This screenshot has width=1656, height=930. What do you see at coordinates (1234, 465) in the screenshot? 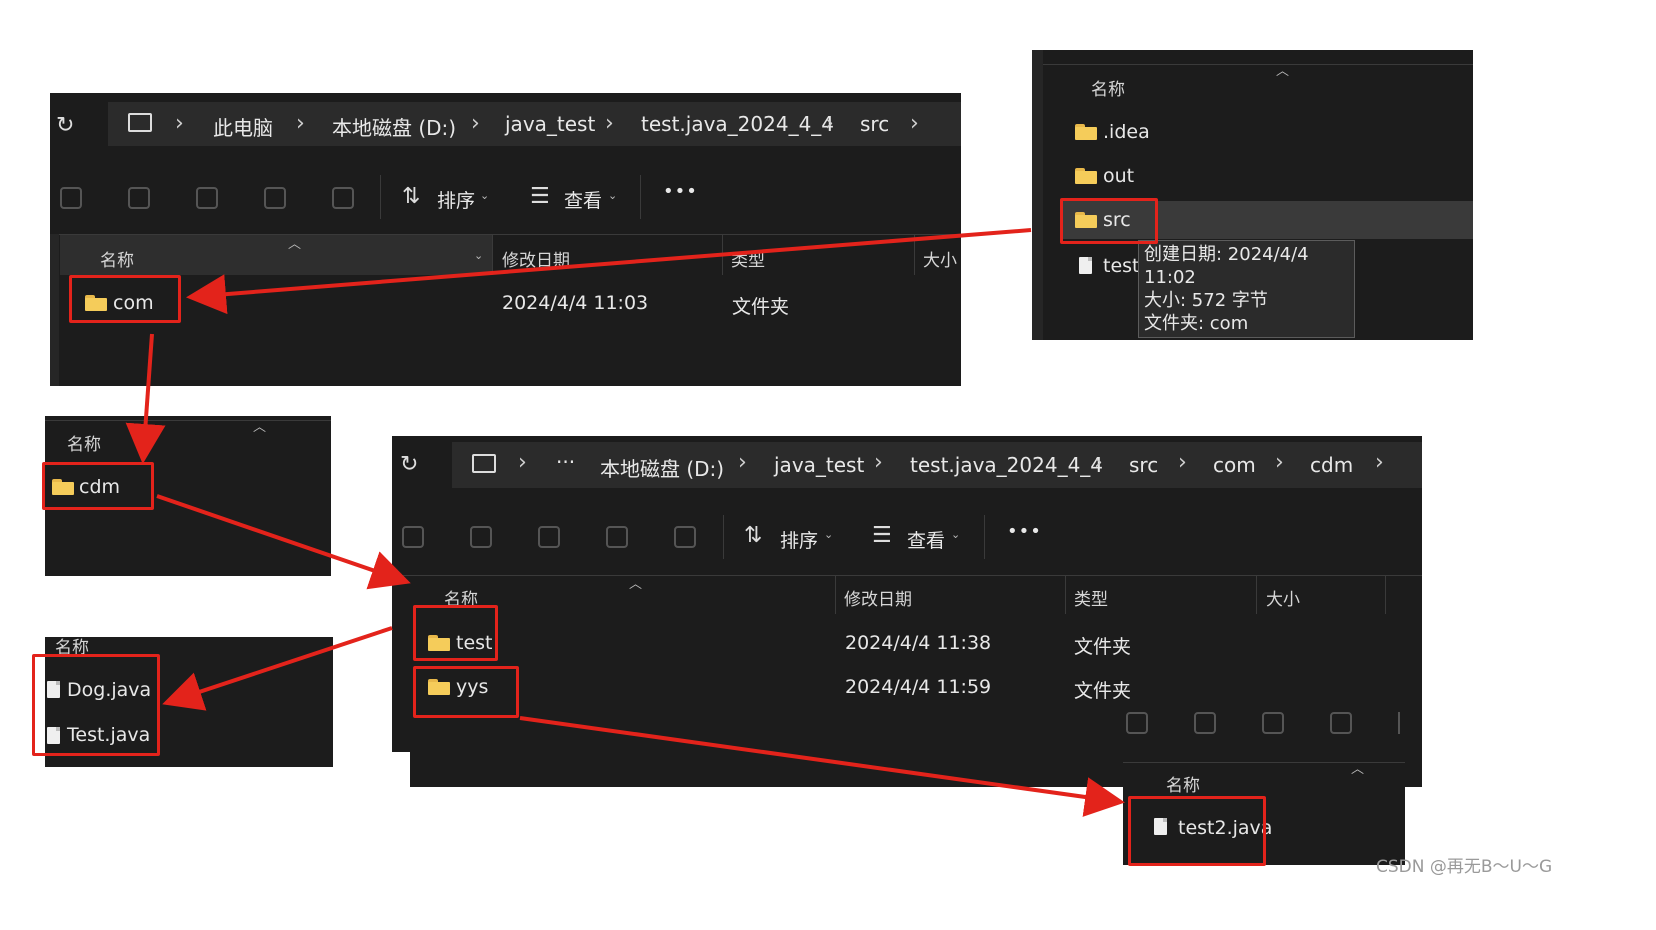
I see `breadcrumb-com: com` at bounding box center [1234, 465].